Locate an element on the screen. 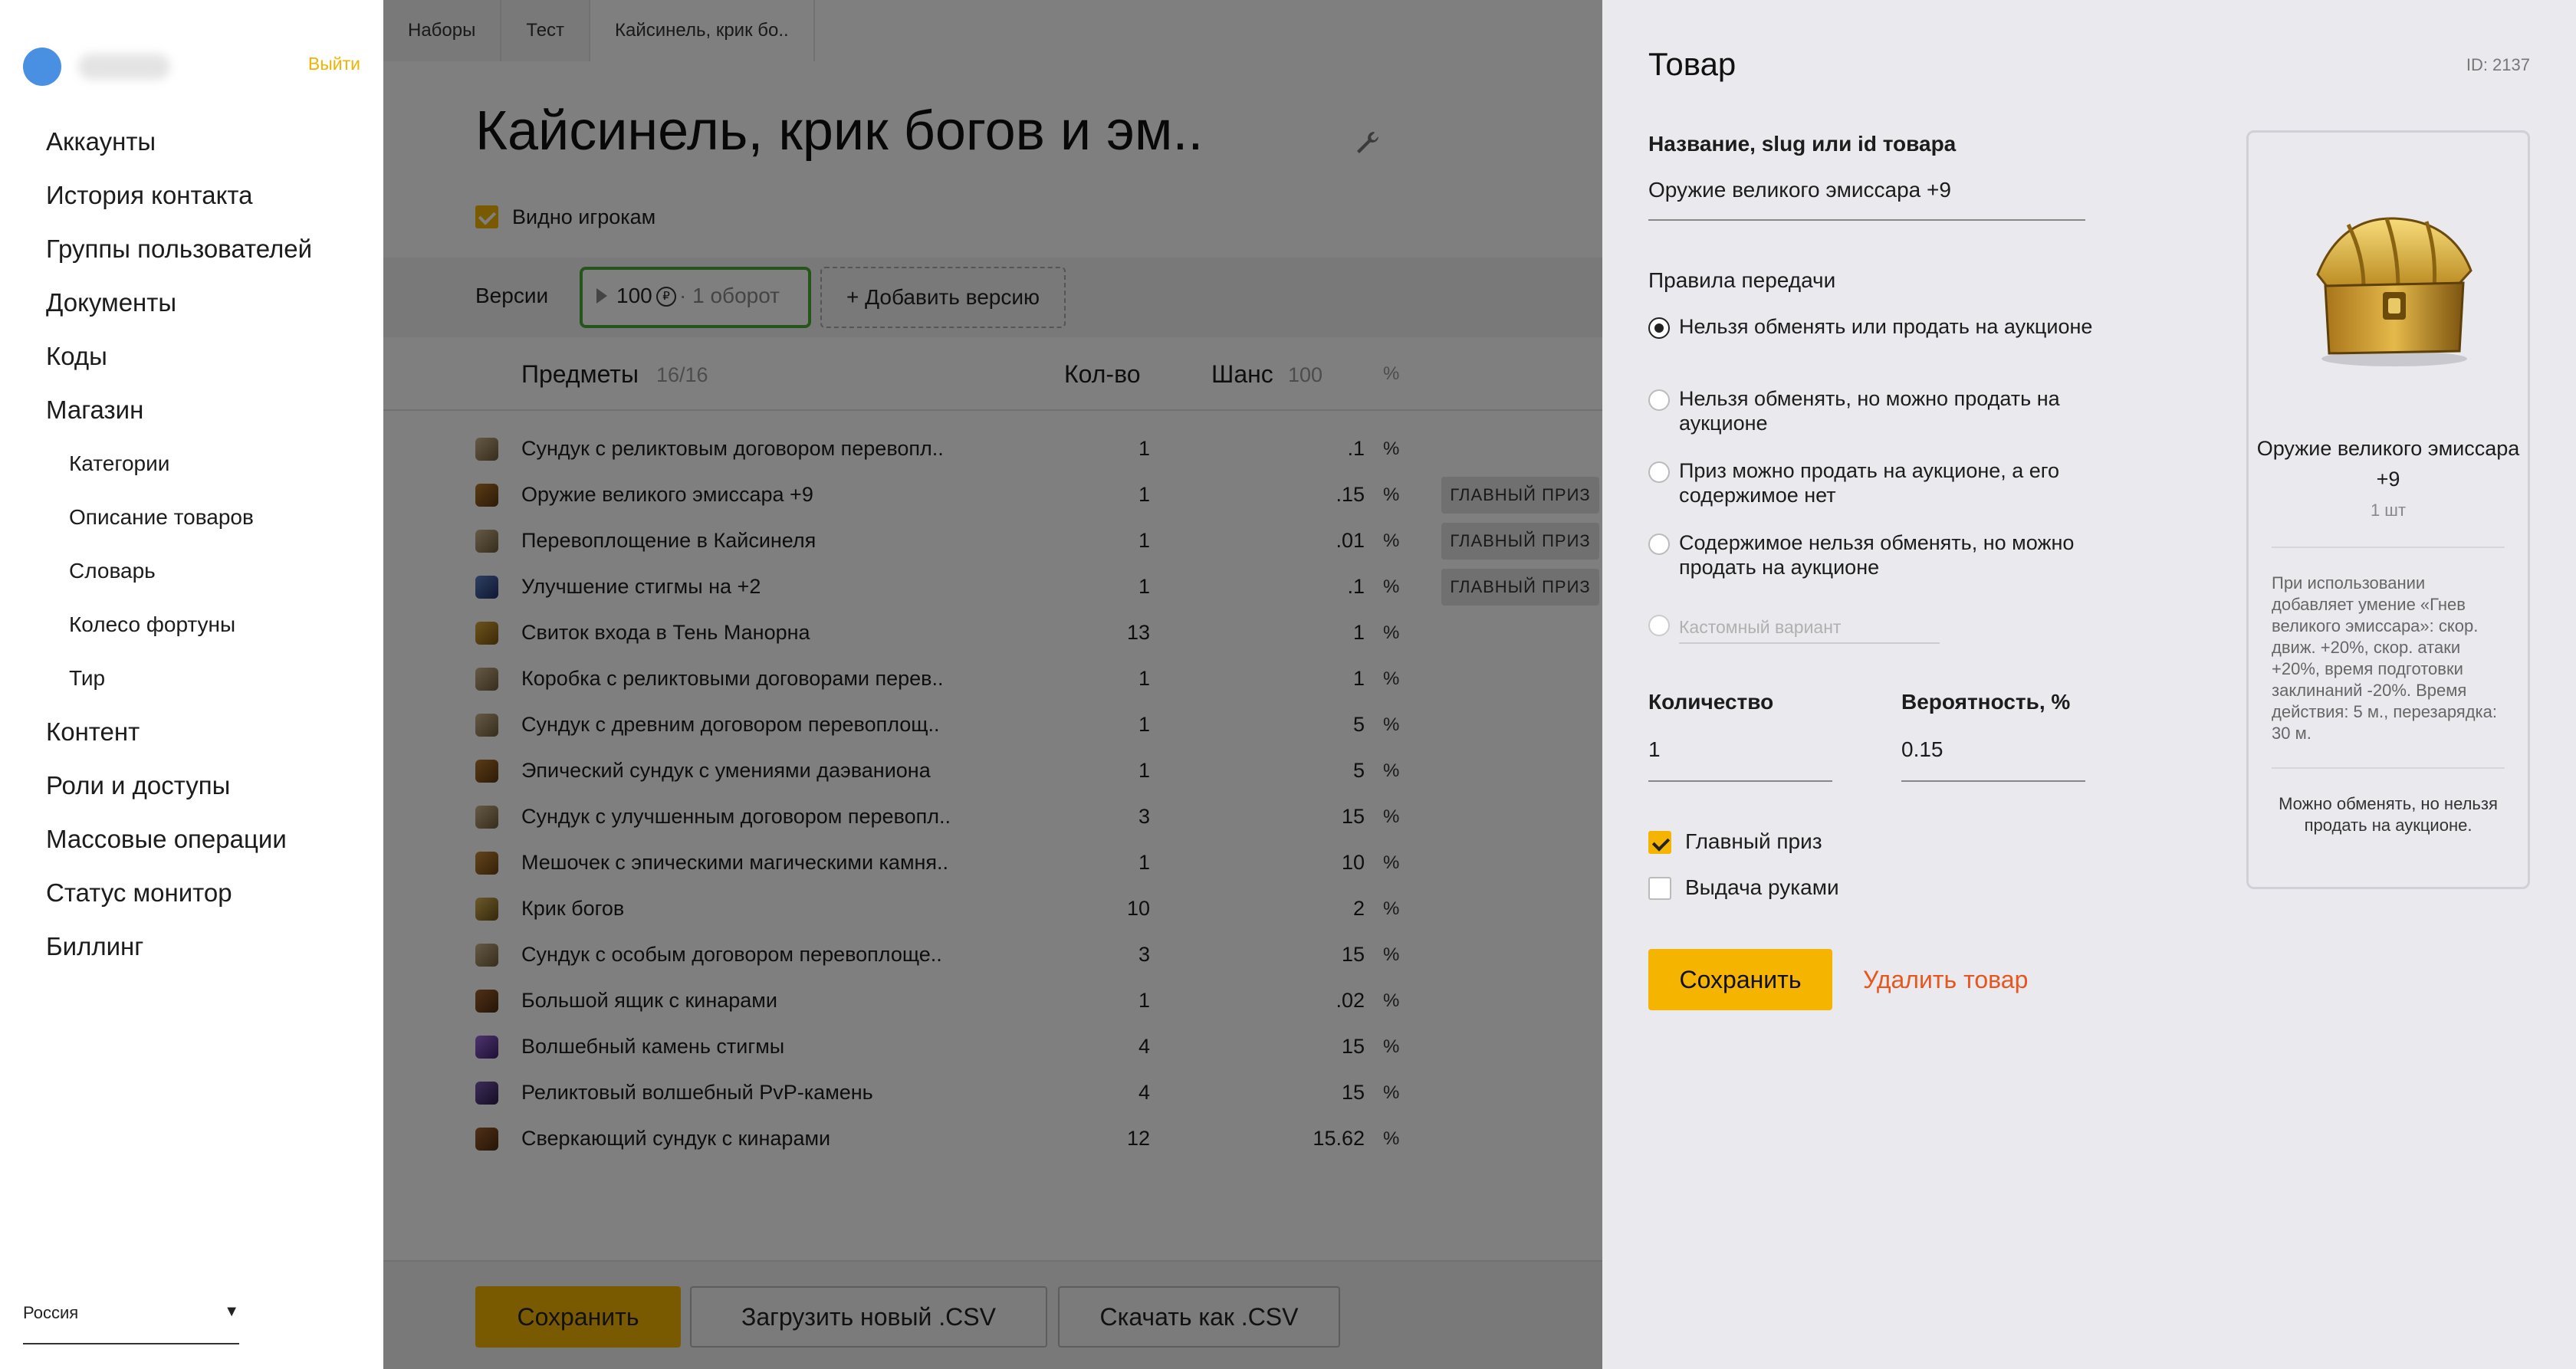 The image size is (2576, 1369). item-name-input: Оружие великого эмиссара +9 is located at coordinates (1867, 195).